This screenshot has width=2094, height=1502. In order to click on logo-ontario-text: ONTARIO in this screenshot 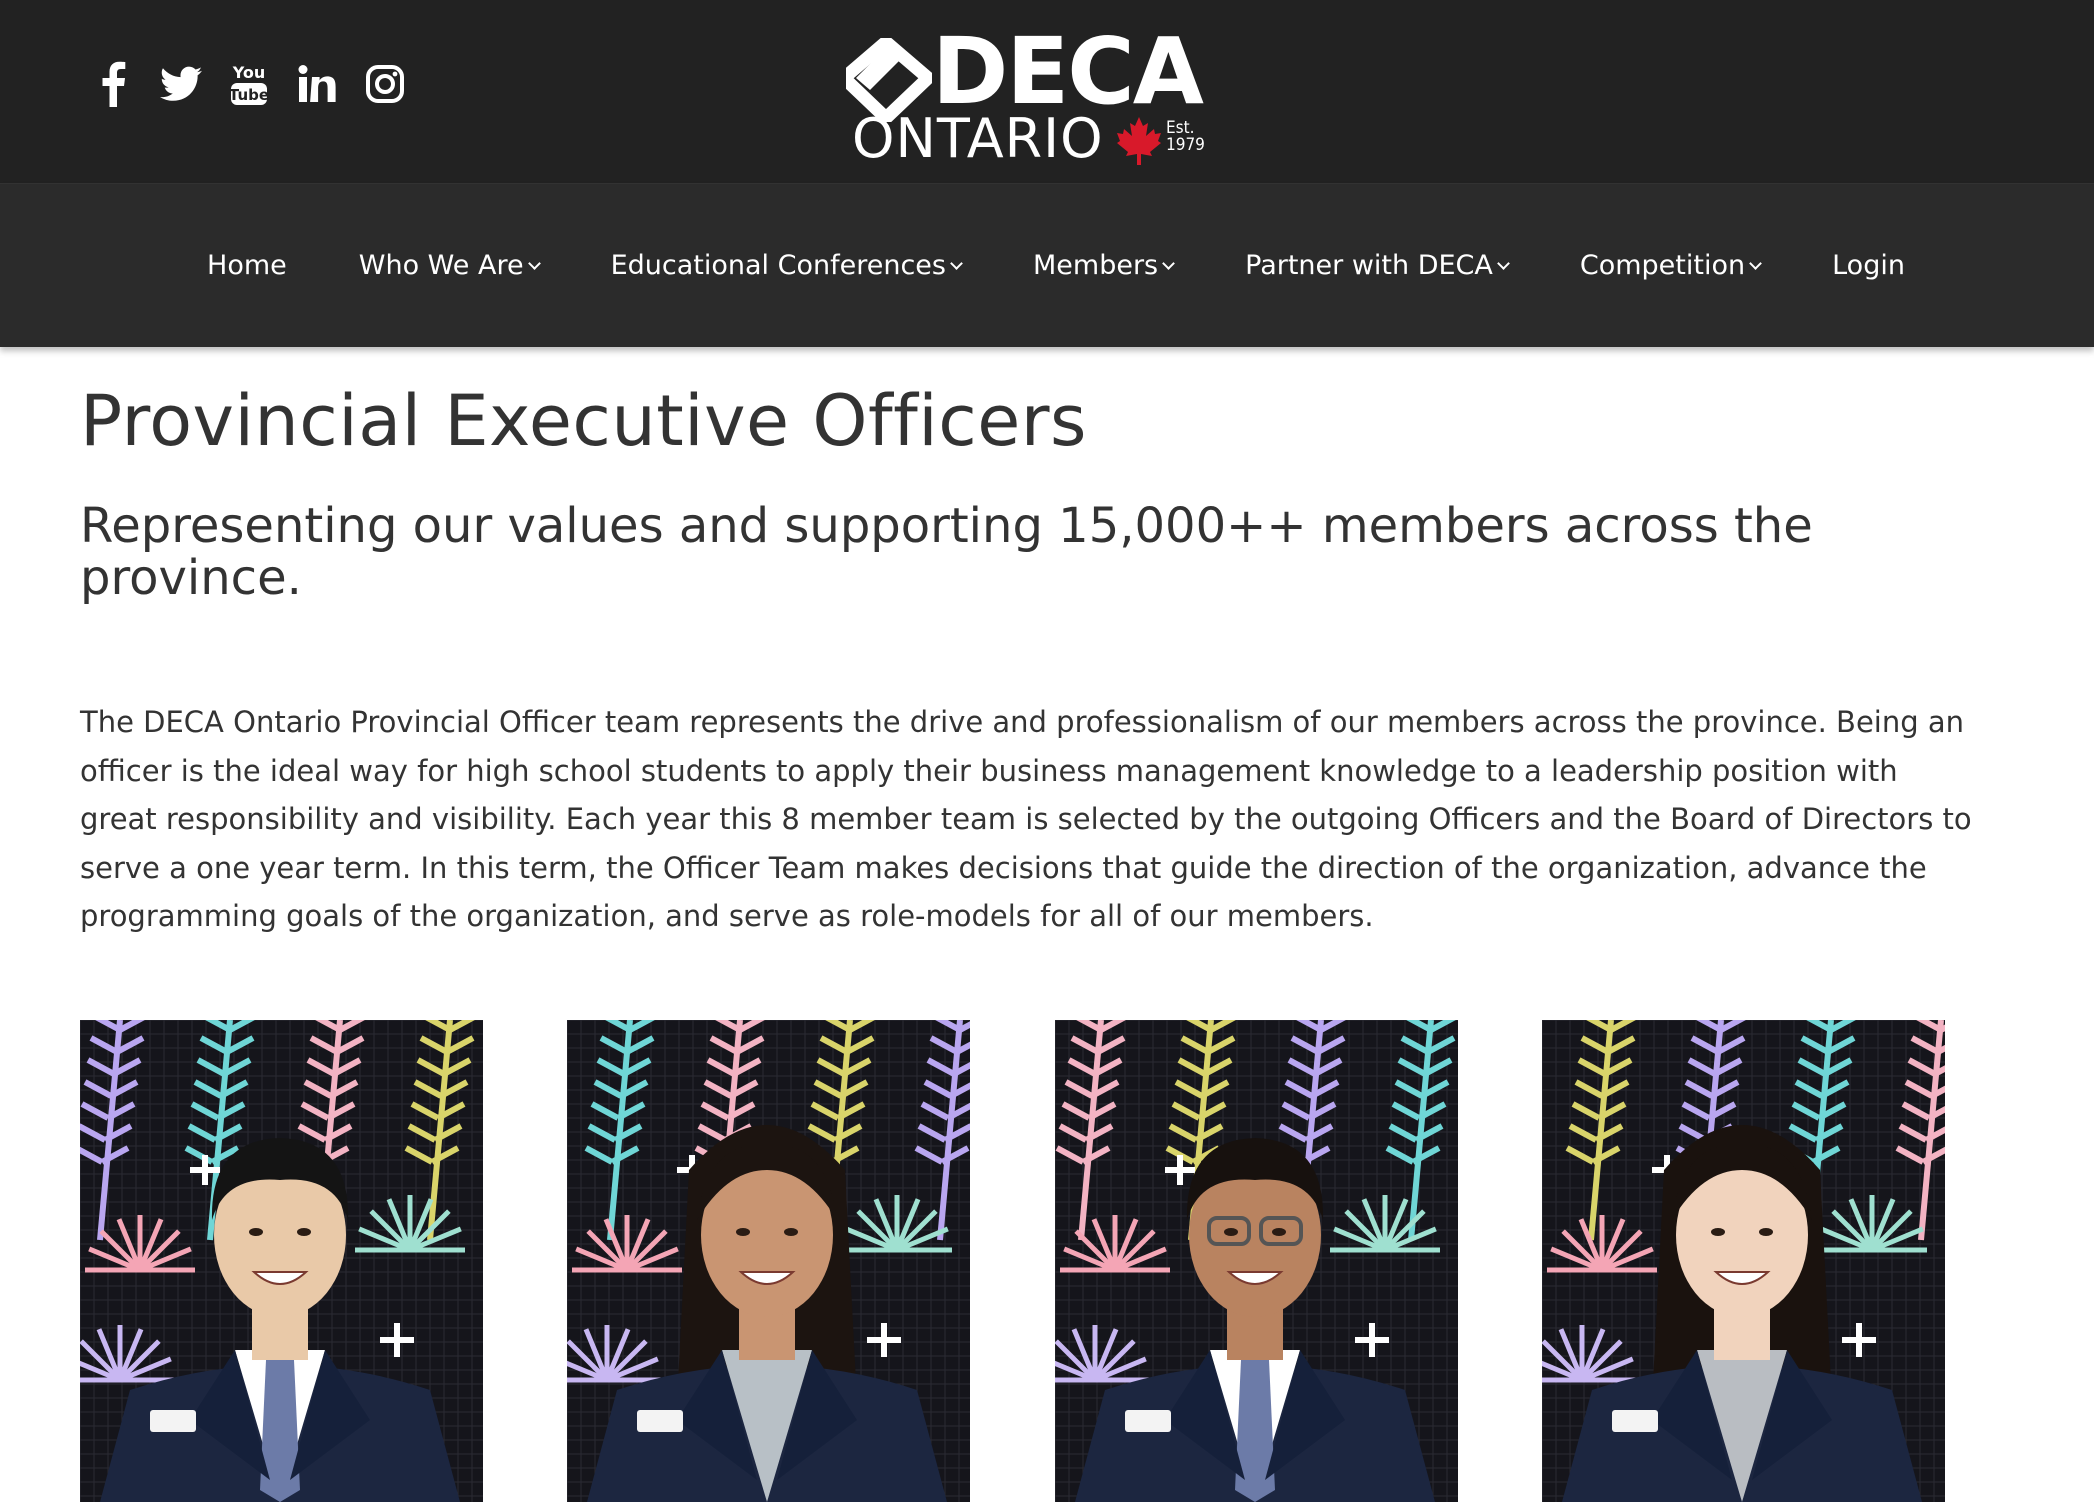, I will do `click(978, 138)`.